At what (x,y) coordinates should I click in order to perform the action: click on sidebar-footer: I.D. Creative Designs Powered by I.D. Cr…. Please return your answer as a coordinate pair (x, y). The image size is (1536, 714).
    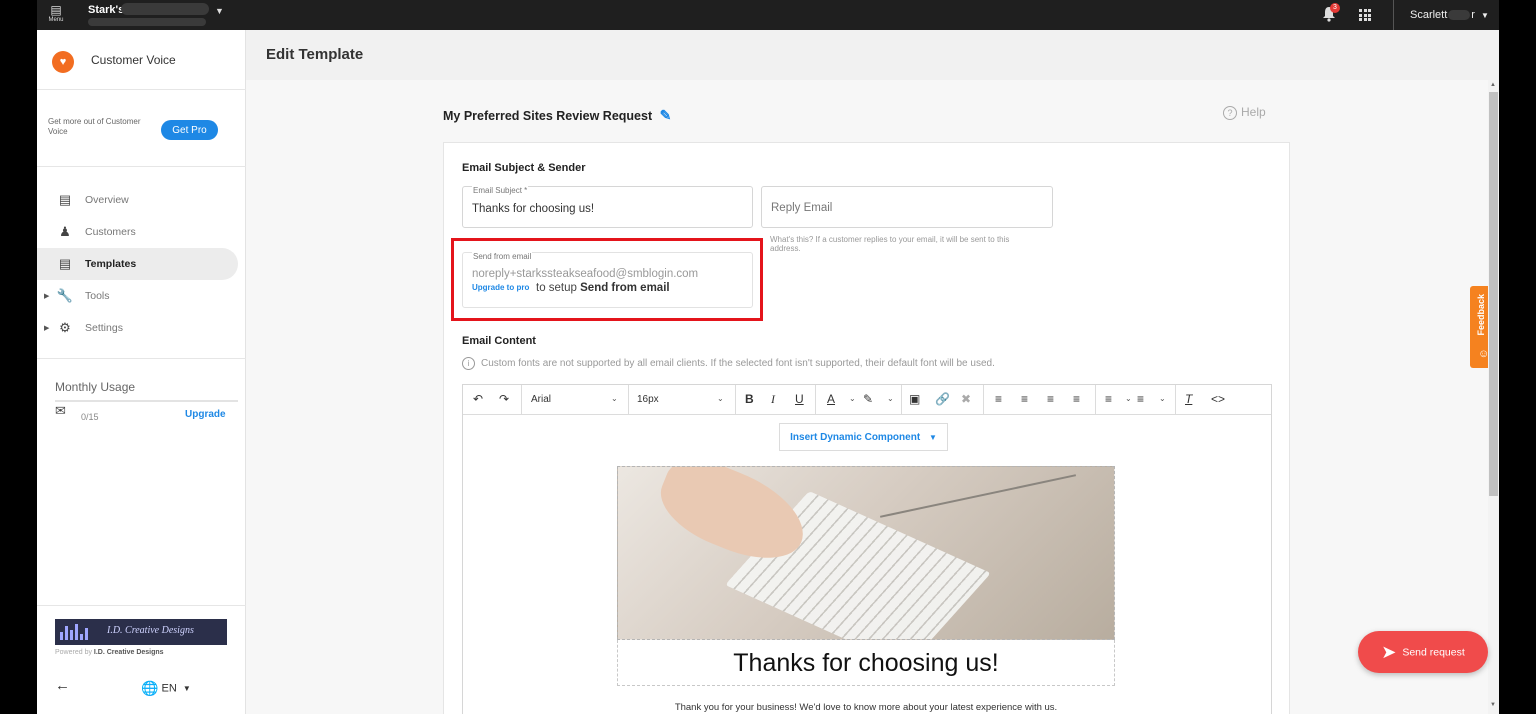
    Looking at the image, I should click on (141, 659).